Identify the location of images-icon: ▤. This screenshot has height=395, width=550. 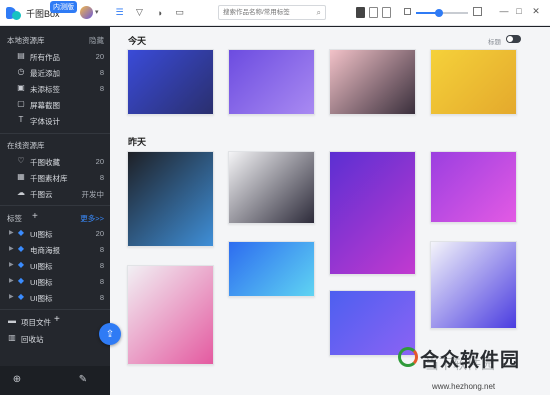
(21, 55).